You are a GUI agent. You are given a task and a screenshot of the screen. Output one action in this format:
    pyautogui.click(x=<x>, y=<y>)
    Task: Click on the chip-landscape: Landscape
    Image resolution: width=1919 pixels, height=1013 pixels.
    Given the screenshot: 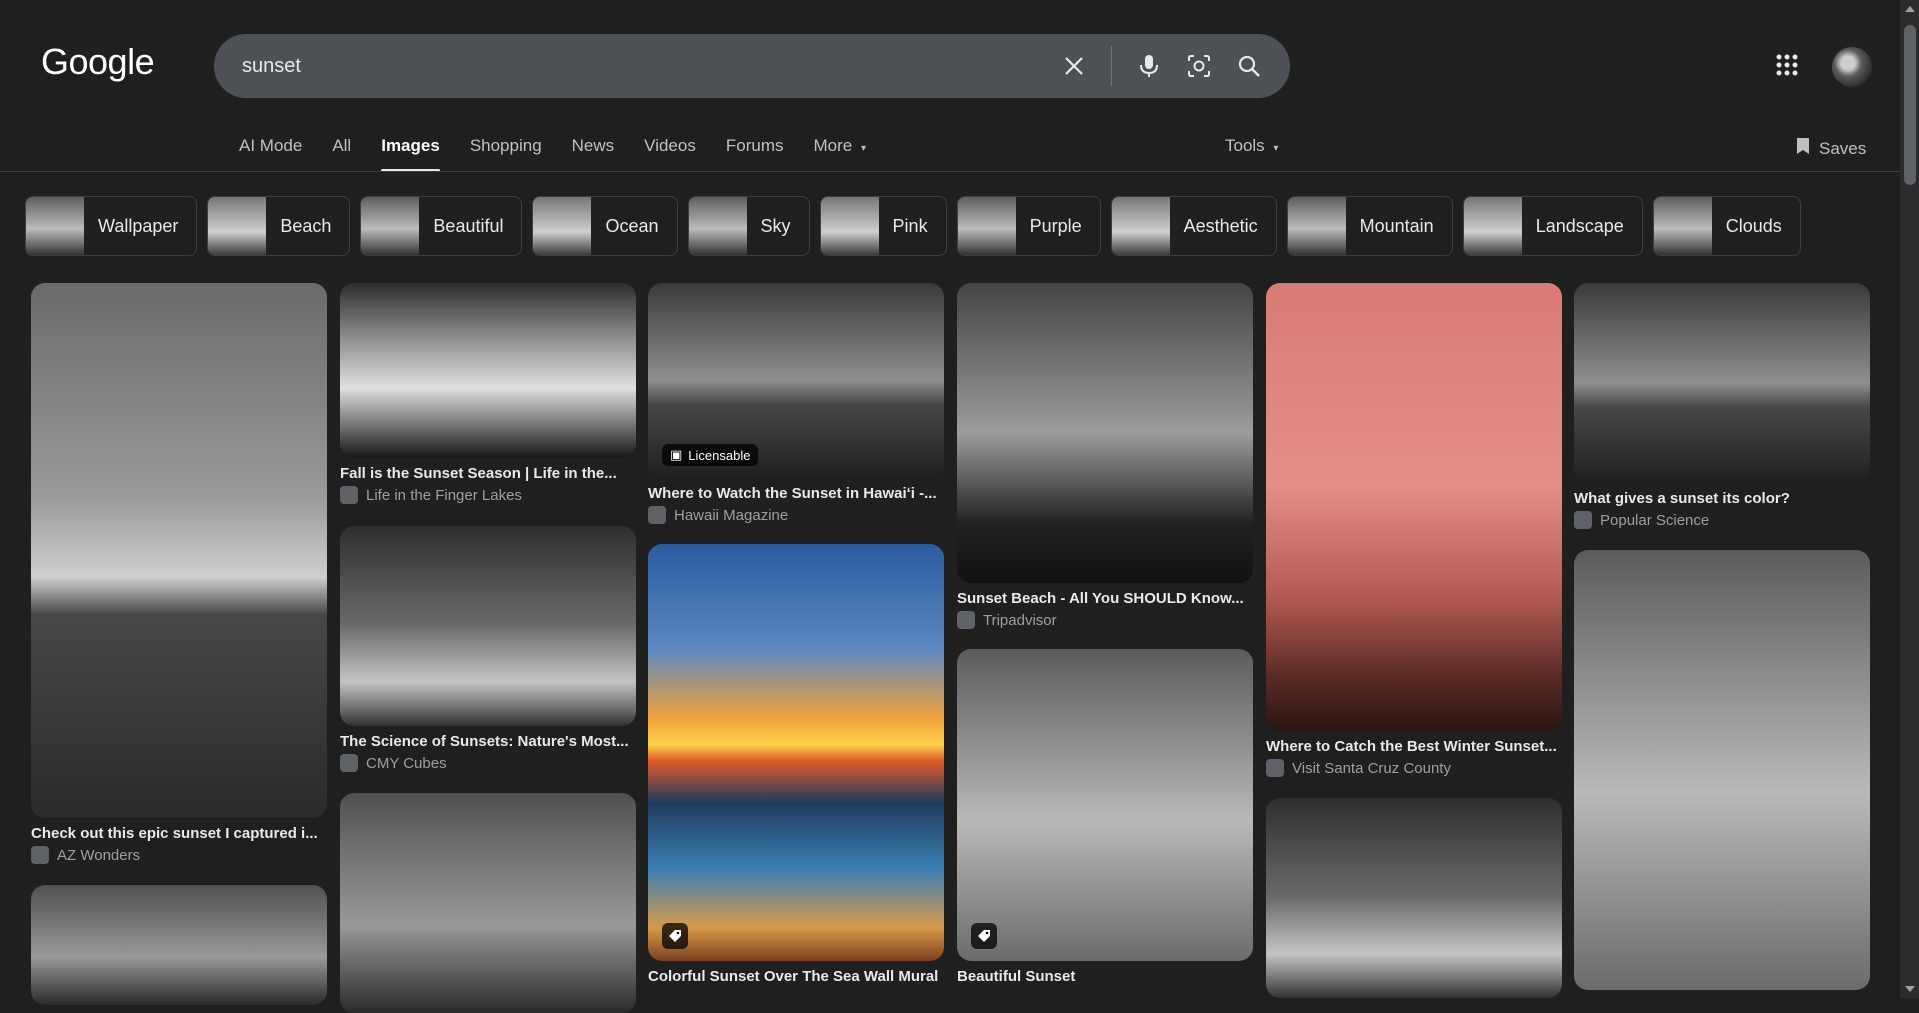 What is the action you would take?
    pyautogui.click(x=1552, y=226)
    